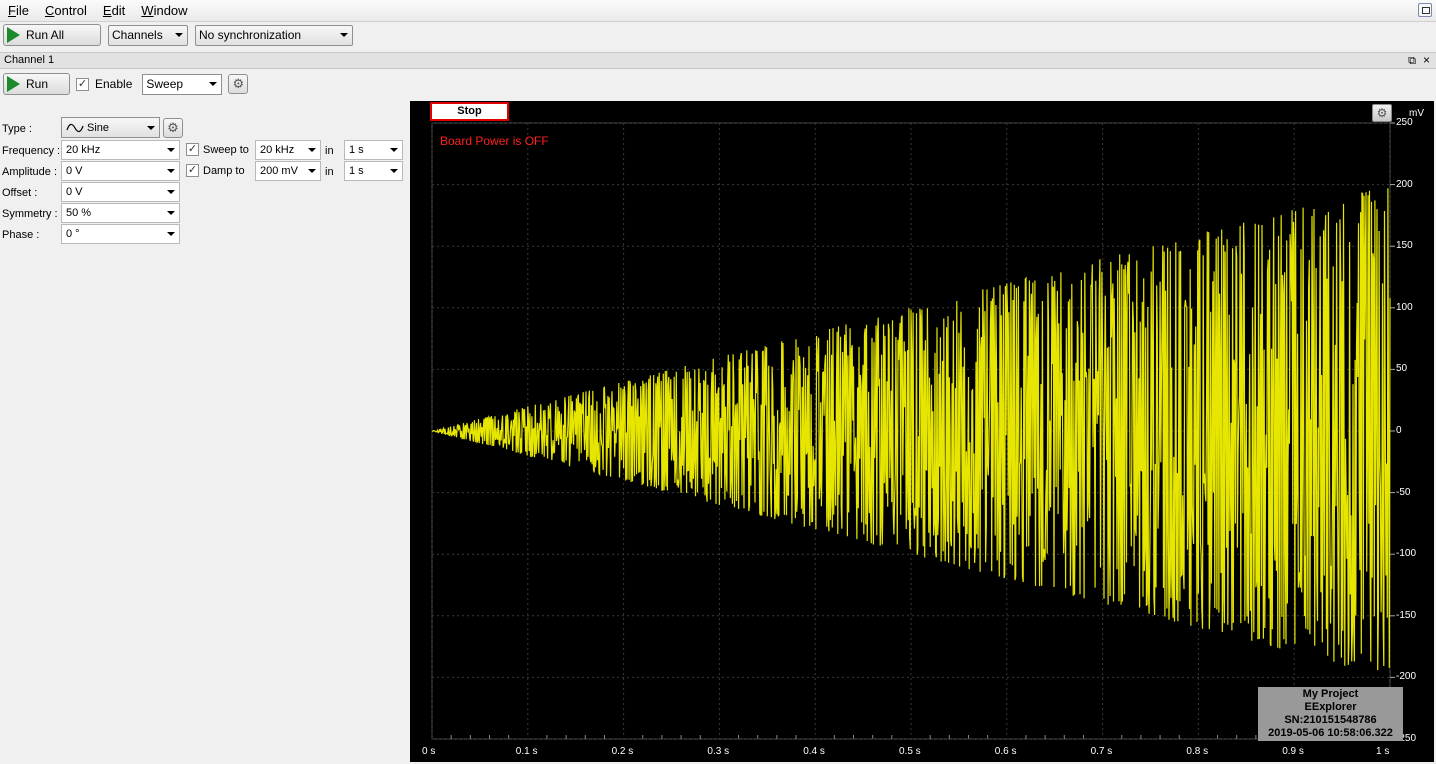  I want to click on damp-to-field: 200 mV, so click(288, 171).